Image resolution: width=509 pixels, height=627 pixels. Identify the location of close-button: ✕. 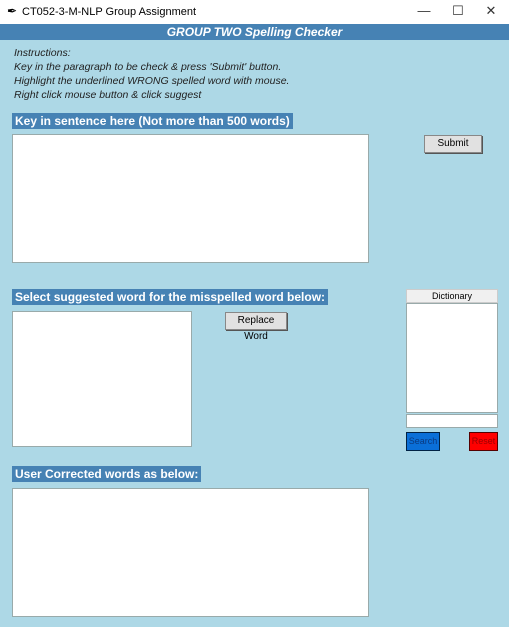
(491, 11).